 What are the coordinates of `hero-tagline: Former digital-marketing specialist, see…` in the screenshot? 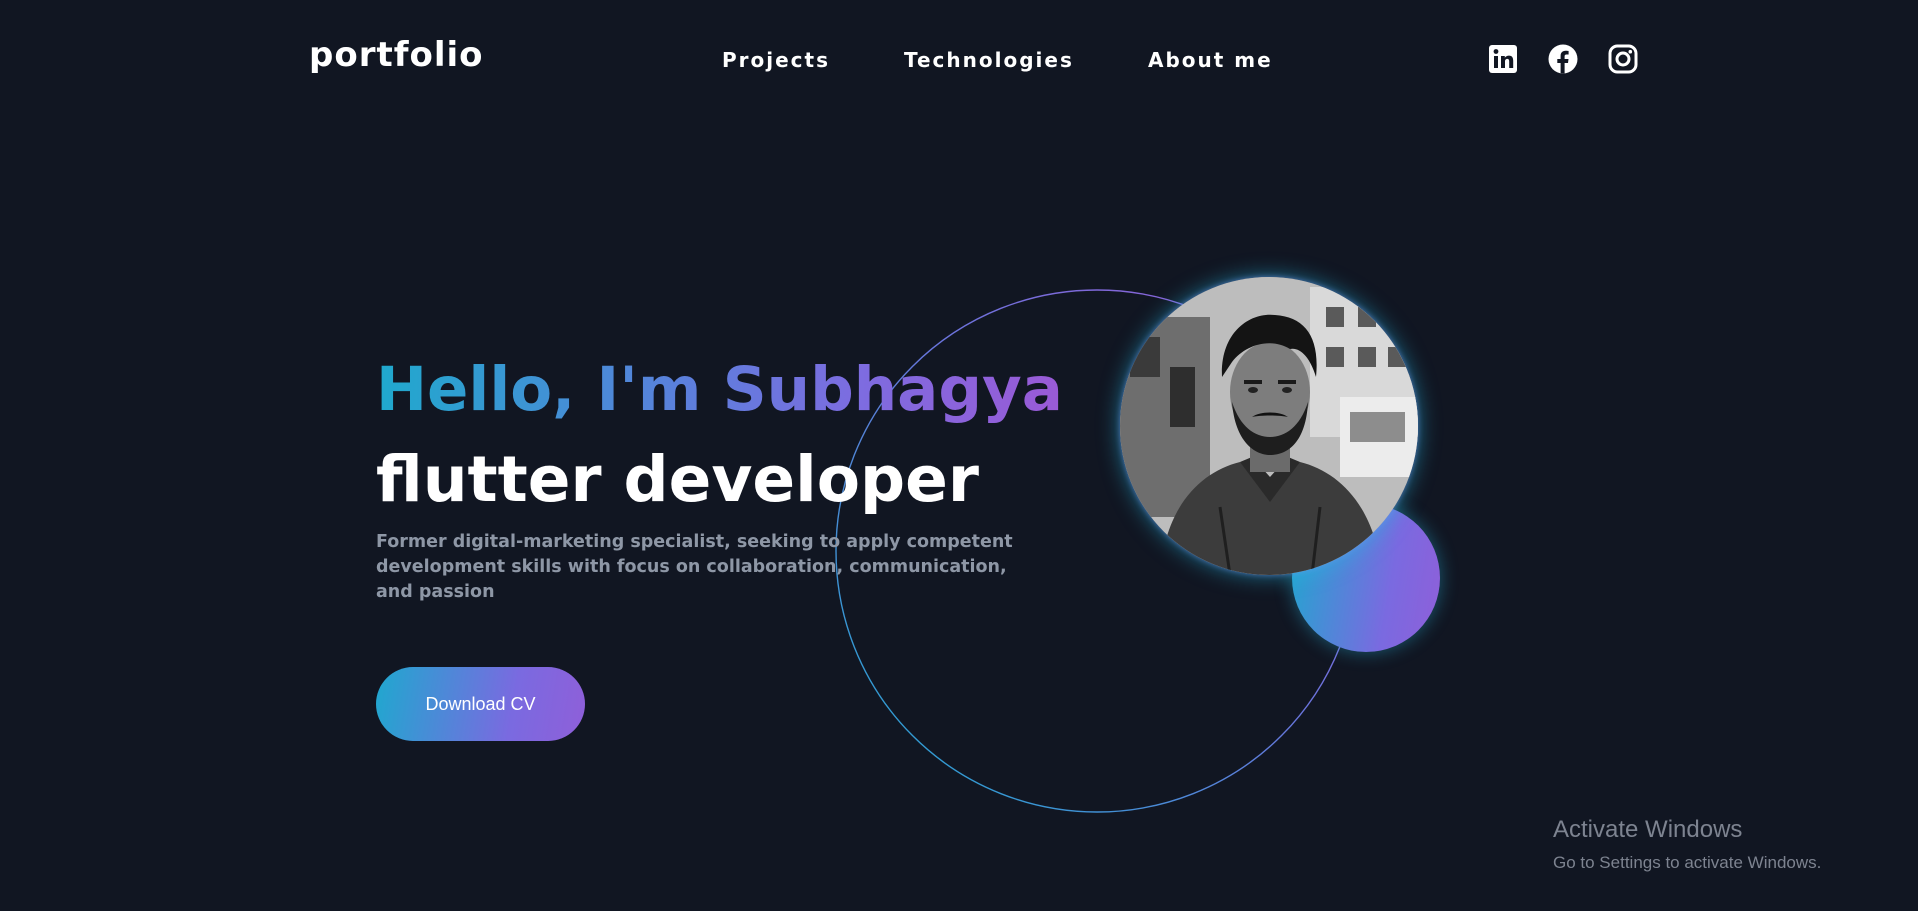 It's located at (694, 567).